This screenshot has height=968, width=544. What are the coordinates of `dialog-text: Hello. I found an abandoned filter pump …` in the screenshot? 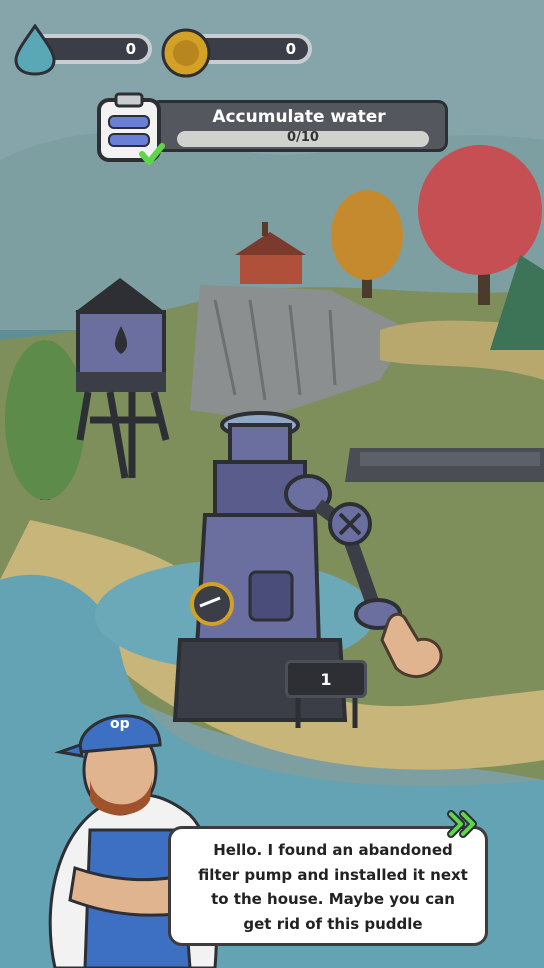 It's located at (333, 887).